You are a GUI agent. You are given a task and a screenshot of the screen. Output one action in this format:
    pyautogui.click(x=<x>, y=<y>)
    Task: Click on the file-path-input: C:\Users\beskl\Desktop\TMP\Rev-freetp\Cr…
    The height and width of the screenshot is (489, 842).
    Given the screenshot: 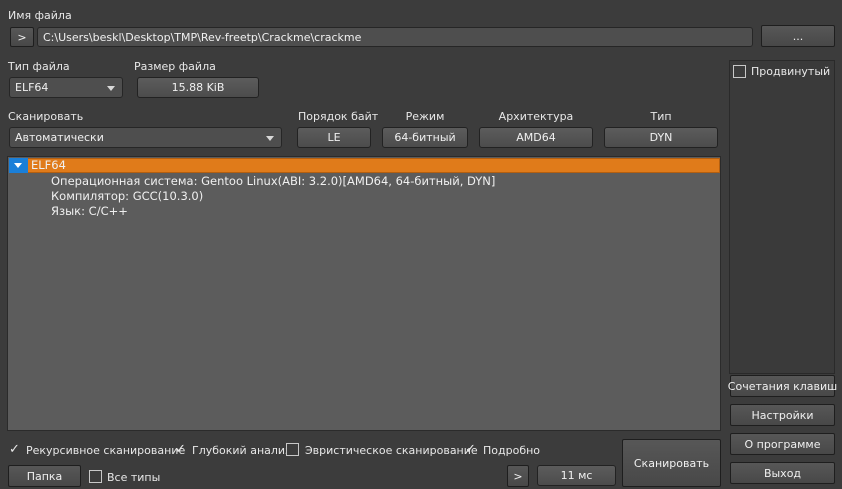 What is the action you would take?
    pyautogui.click(x=395, y=37)
    